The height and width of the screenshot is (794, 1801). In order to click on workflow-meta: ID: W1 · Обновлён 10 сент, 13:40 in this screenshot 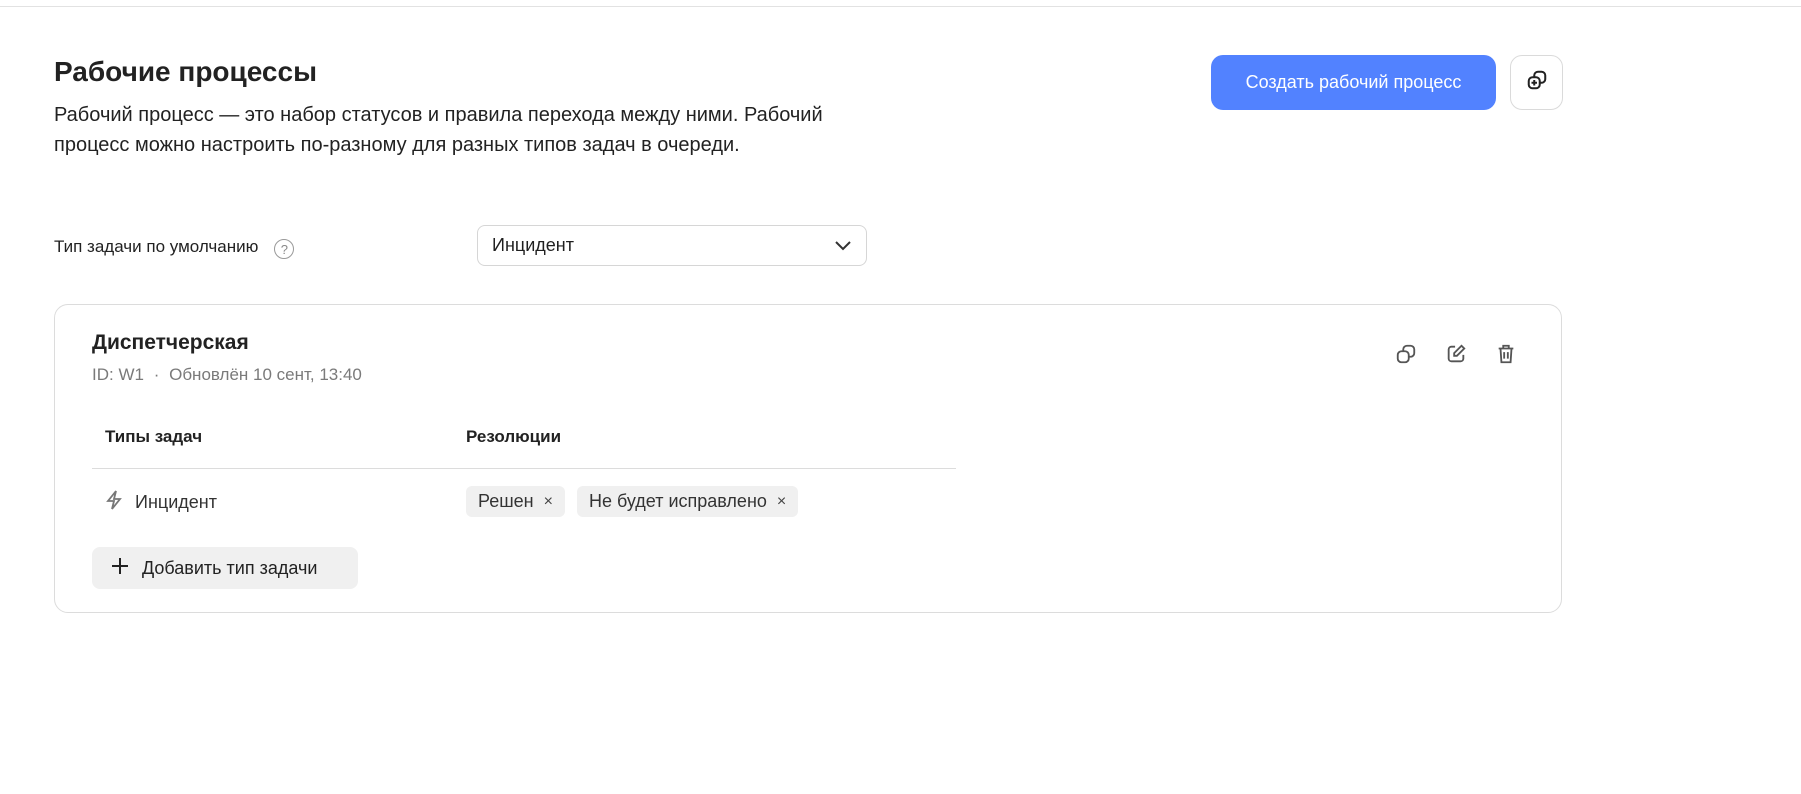, I will do `click(227, 375)`.